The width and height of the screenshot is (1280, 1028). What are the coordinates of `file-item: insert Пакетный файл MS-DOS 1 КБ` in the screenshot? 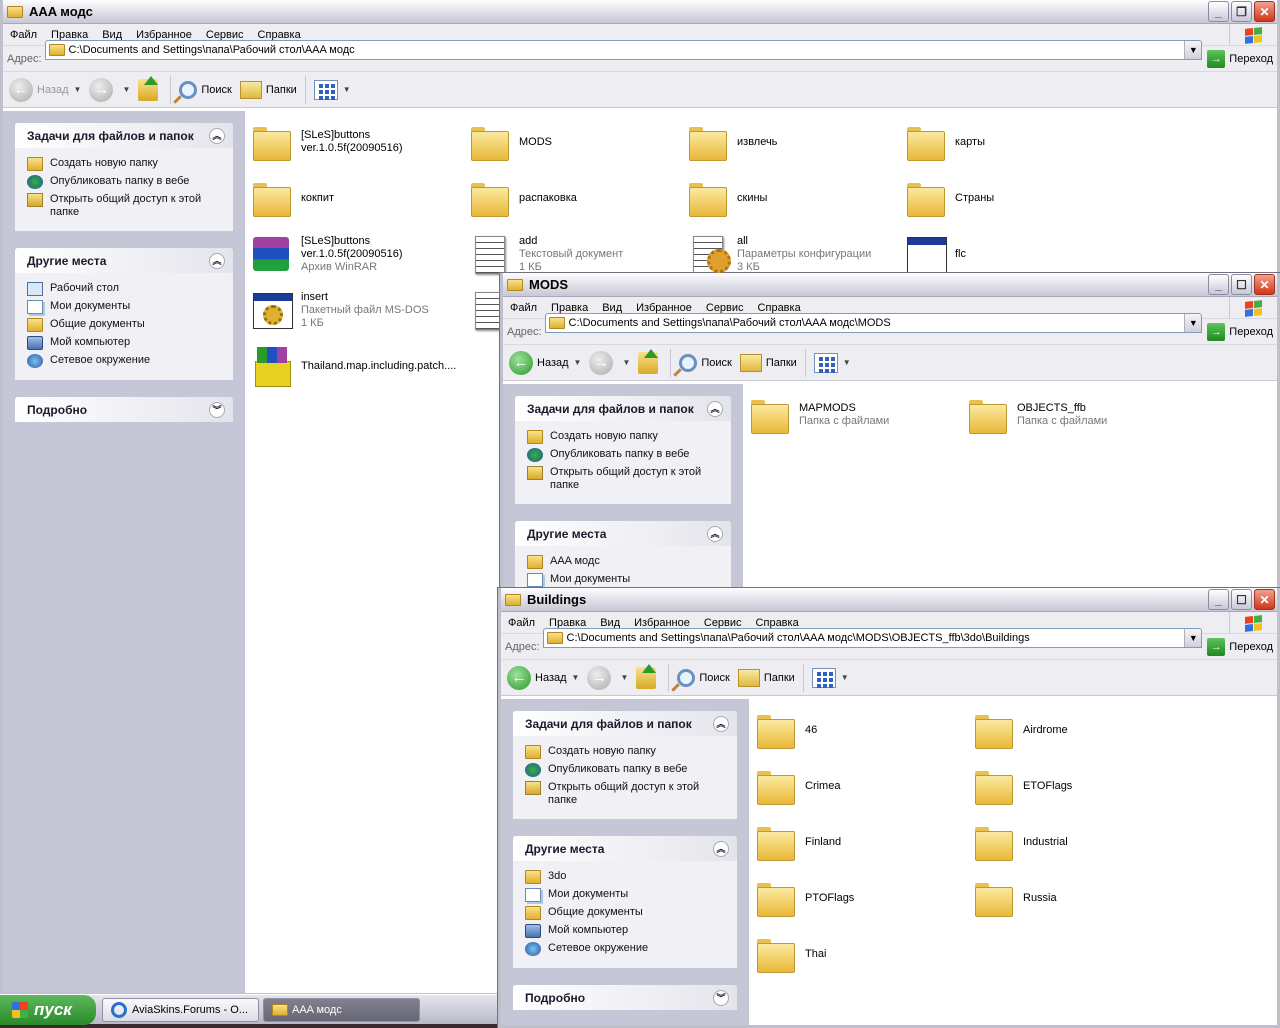 It's located at (360, 310).